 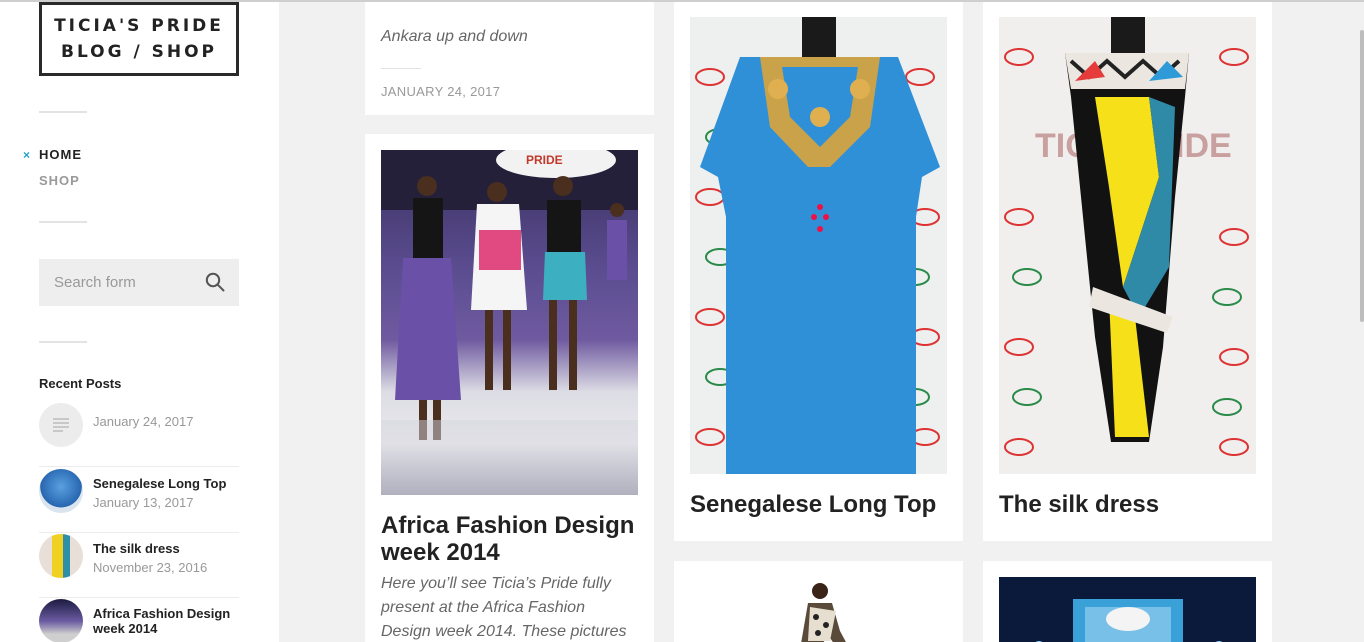 What do you see at coordinates (136, 548) in the screenshot?
I see `recent-post-title: The silk dress` at bounding box center [136, 548].